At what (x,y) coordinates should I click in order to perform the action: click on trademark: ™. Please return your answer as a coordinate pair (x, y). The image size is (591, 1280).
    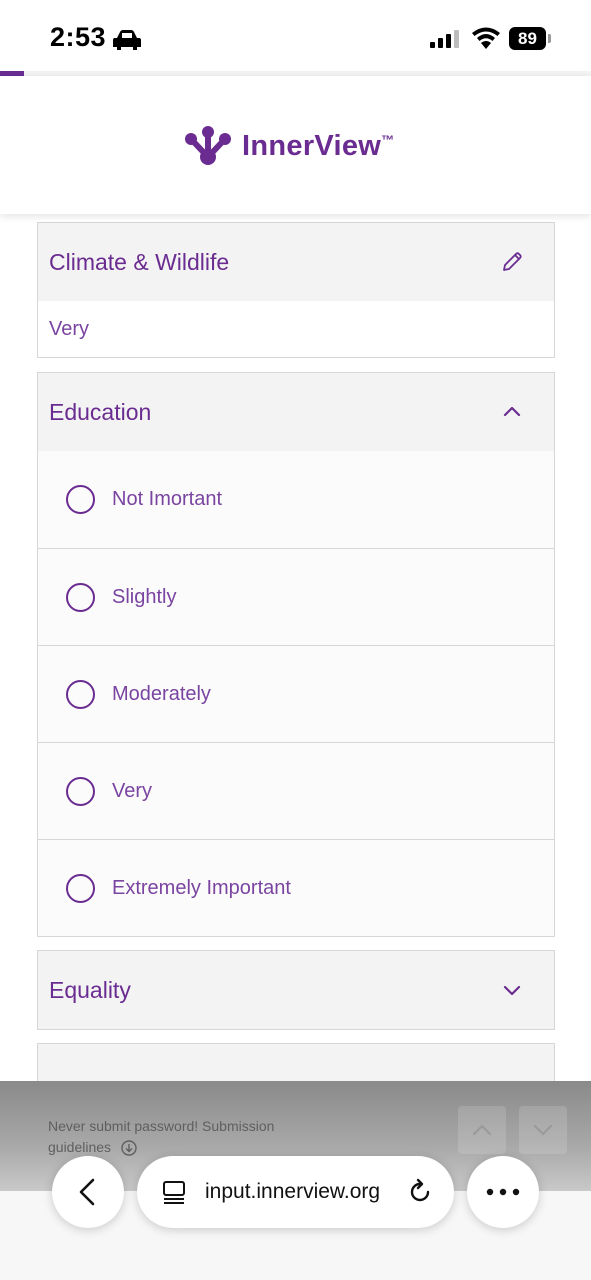
    Looking at the image, I should click on (388, 139).